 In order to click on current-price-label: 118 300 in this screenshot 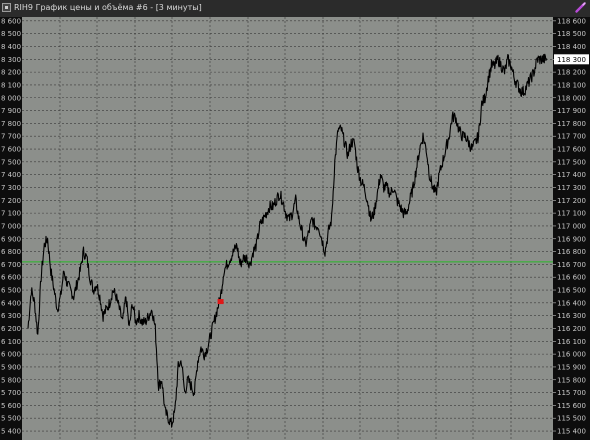, I will do `click(571, 60)`.